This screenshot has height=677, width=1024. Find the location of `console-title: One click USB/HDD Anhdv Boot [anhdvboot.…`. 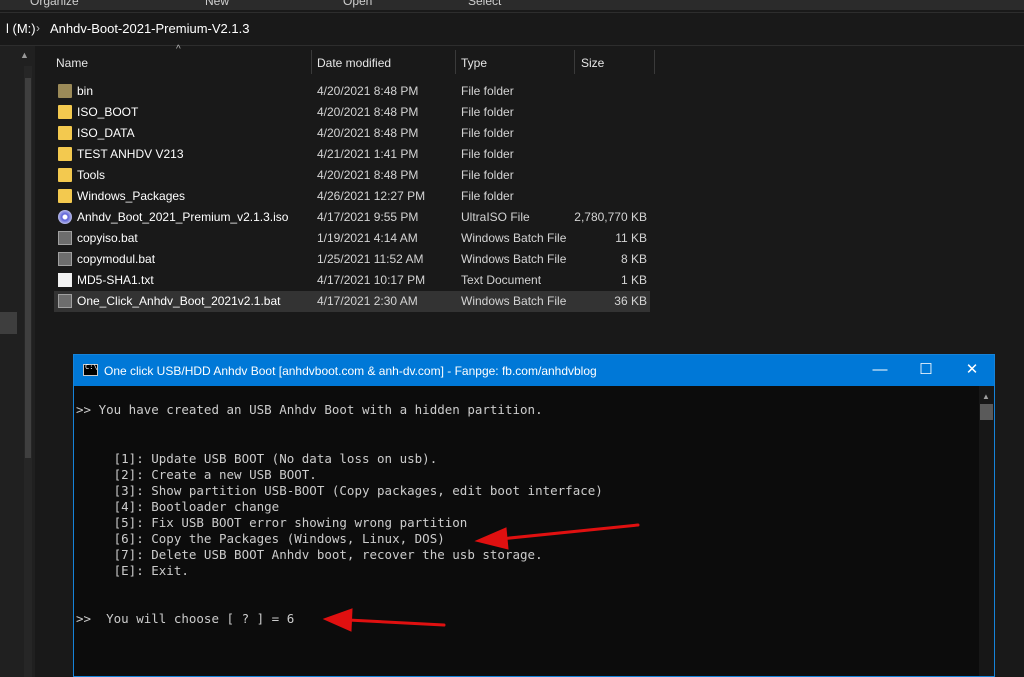

console-title: One click USB/HDD Anhdv Boot [anhdvboot.… is located at coordinates (350, 371).